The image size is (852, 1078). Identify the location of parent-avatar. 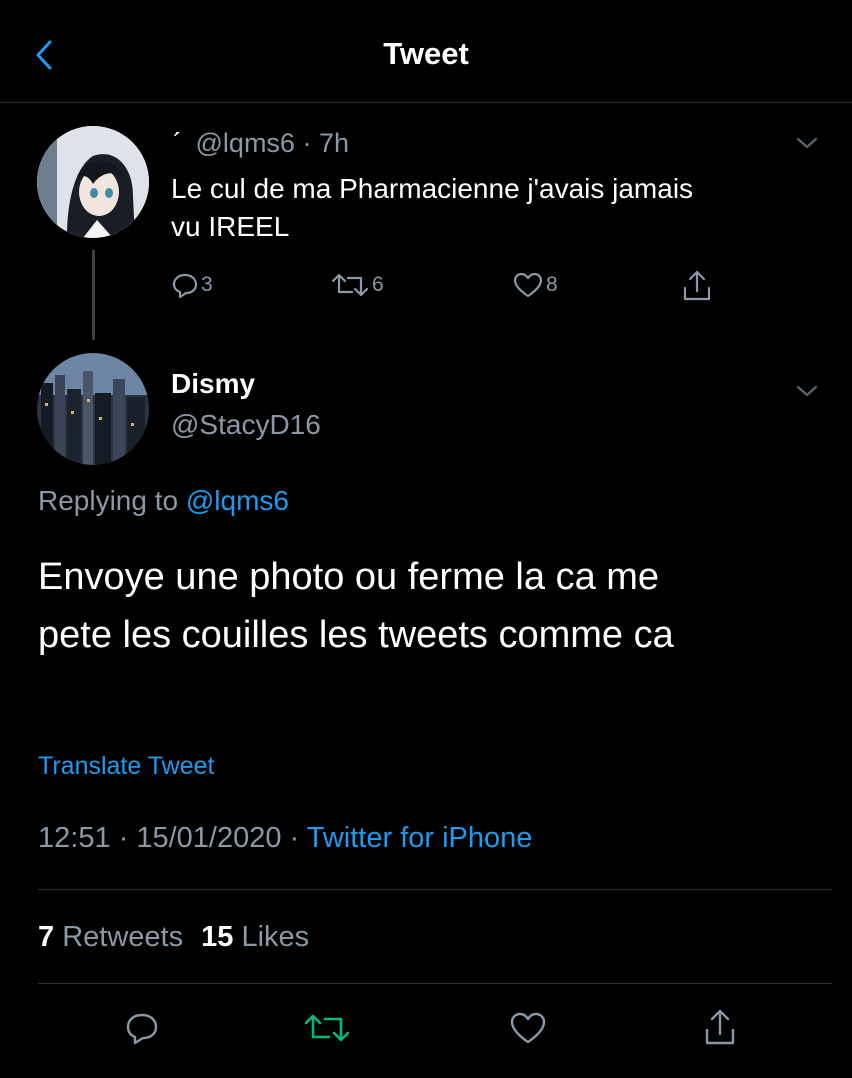
(93, 182).